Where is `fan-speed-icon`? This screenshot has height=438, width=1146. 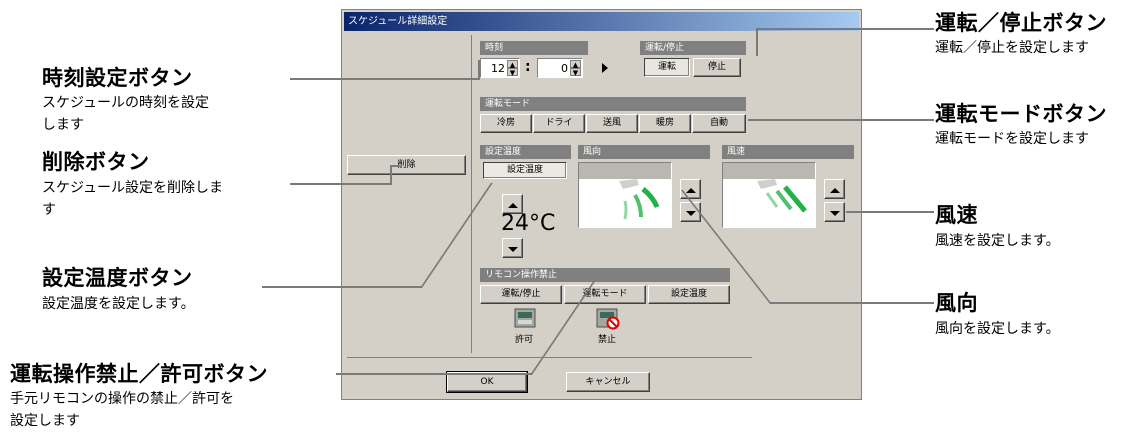
fan-speed-icon is located at coordinates (769, 195).